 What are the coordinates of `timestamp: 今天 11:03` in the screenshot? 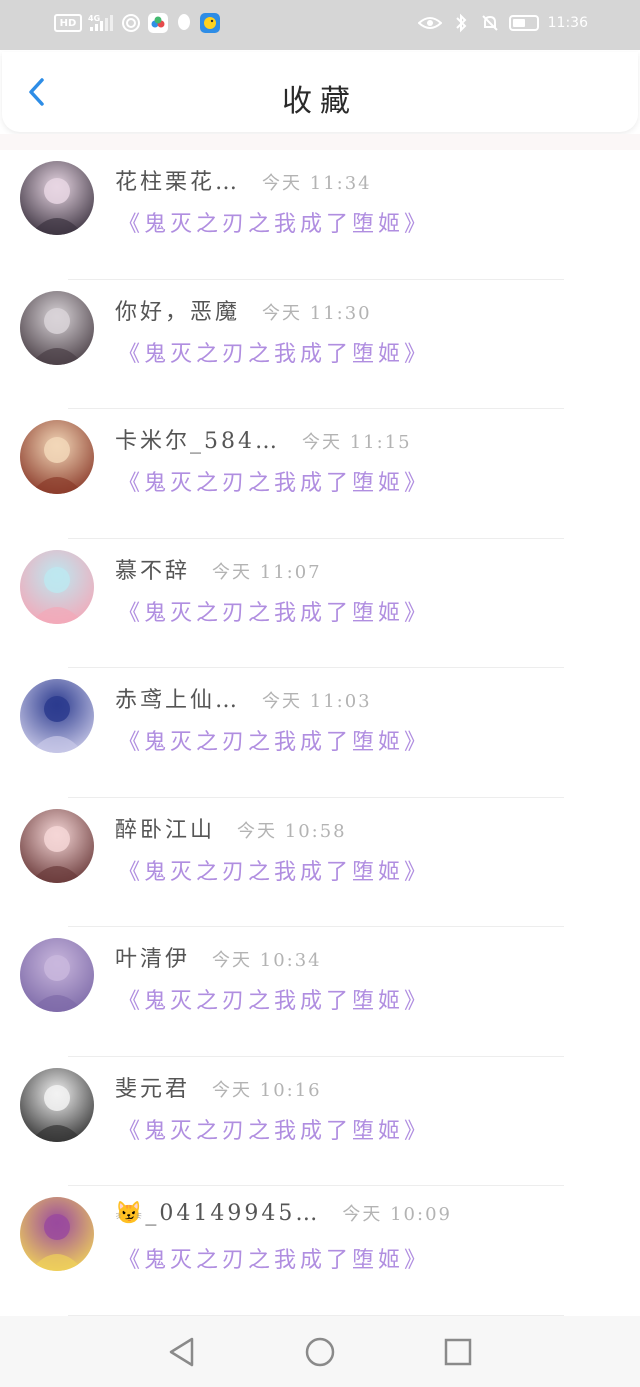 It's located at (317, 701).